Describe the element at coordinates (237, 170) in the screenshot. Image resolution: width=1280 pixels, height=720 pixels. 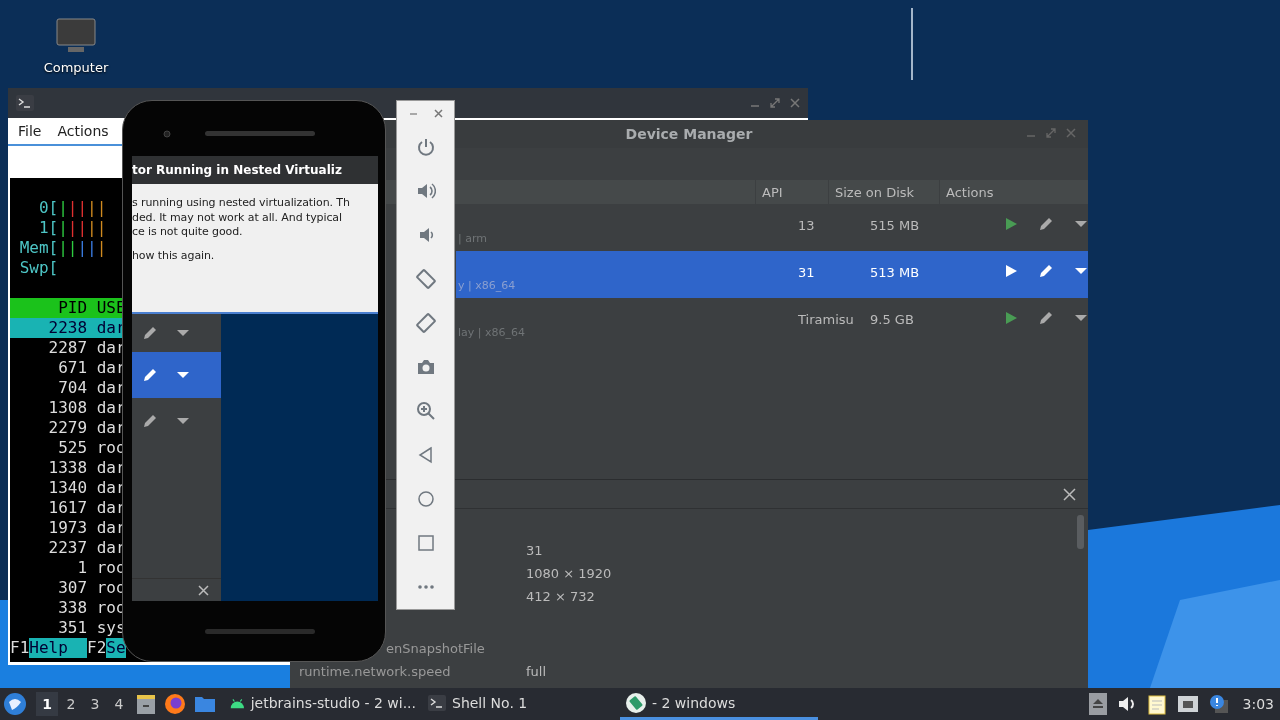
I see `dialog-title: tor Running in Nested Virtualiz` at that location.